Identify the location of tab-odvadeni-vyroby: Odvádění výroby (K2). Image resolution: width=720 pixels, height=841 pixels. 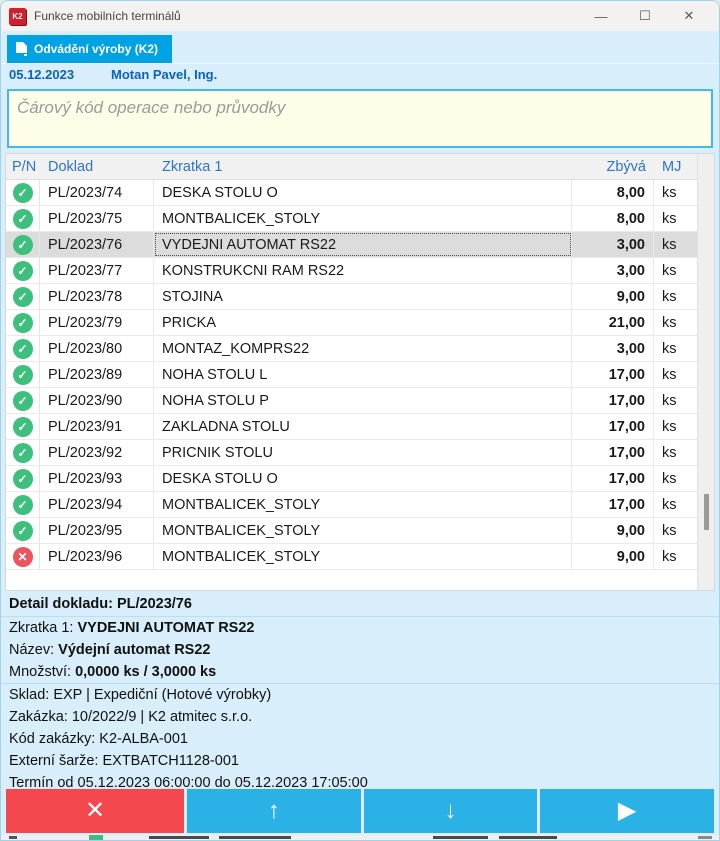
(90, 49).